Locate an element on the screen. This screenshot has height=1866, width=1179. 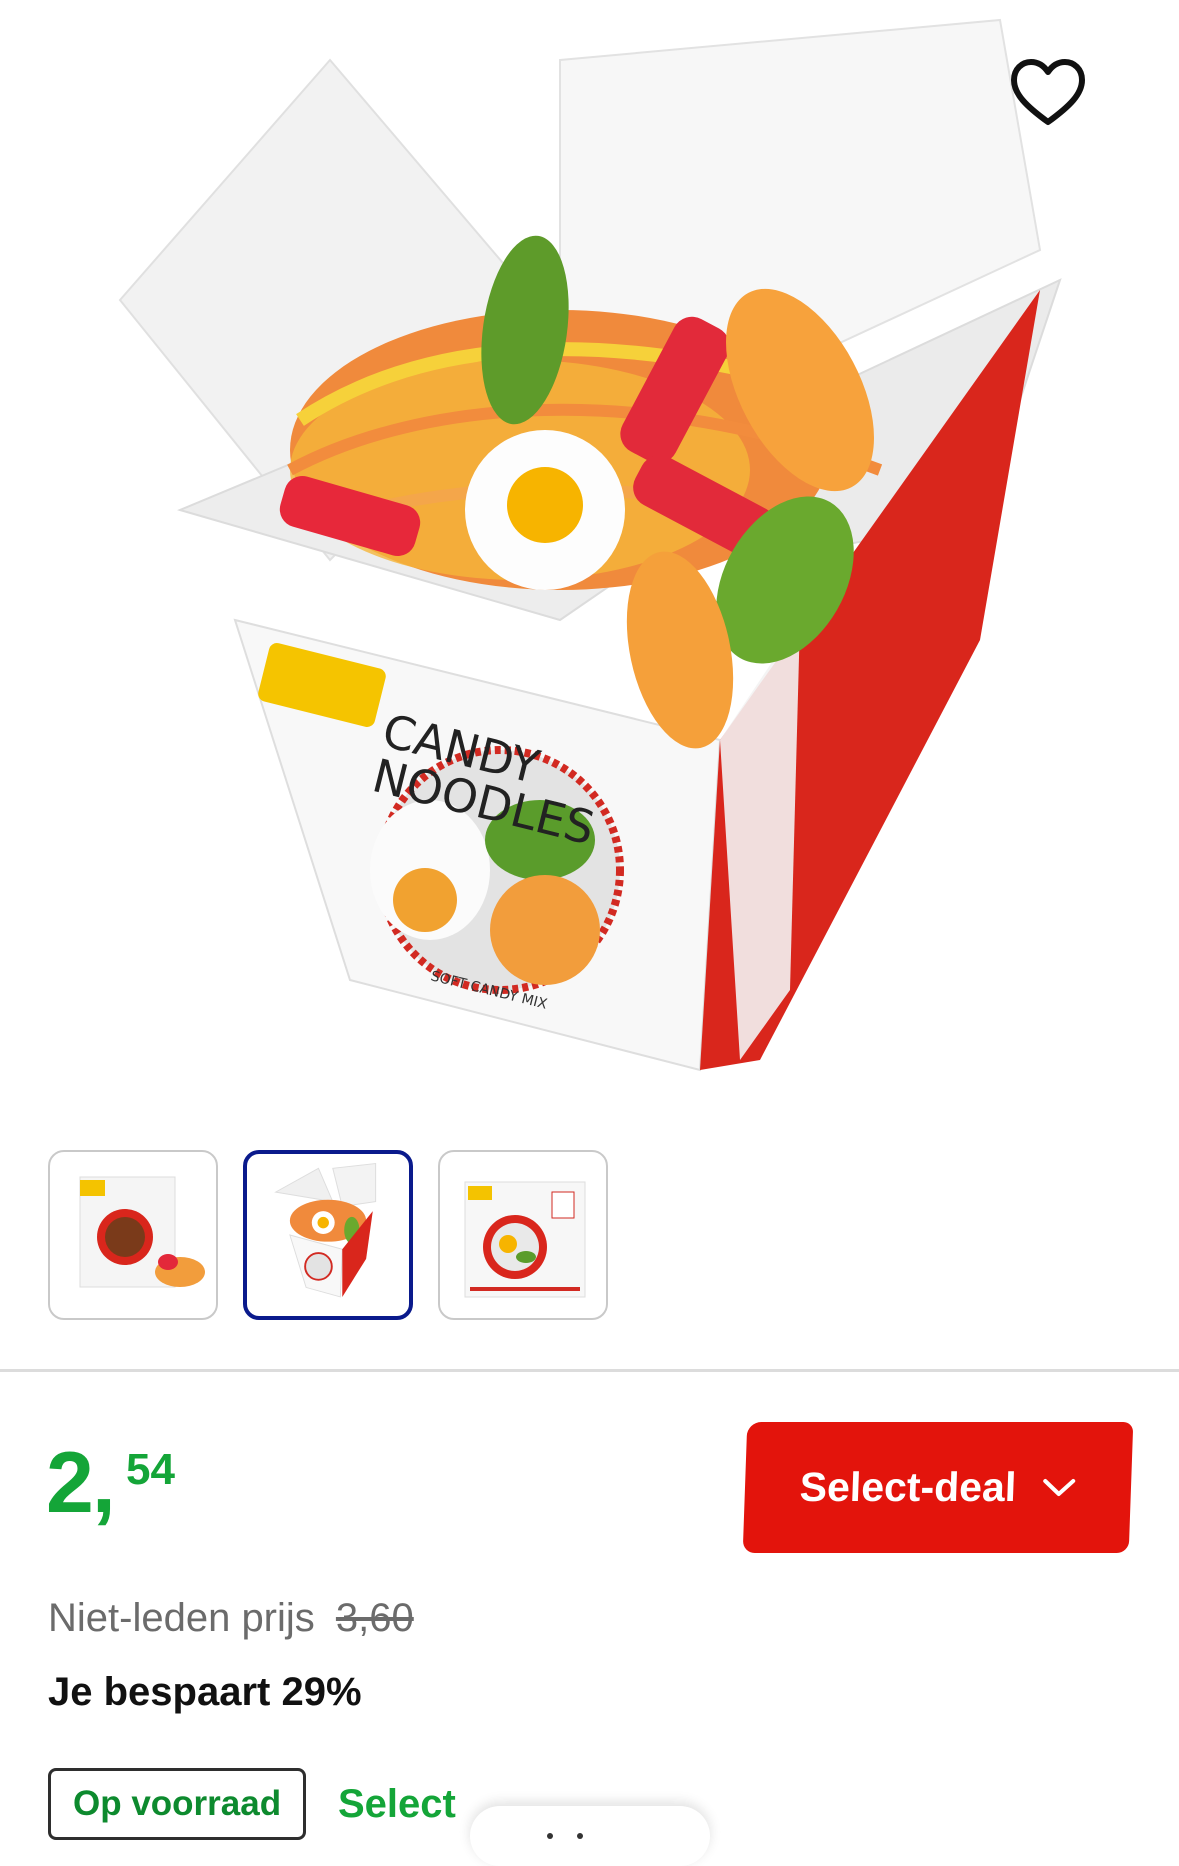
price-whole: 2, is located at coordinates (81, 1483).